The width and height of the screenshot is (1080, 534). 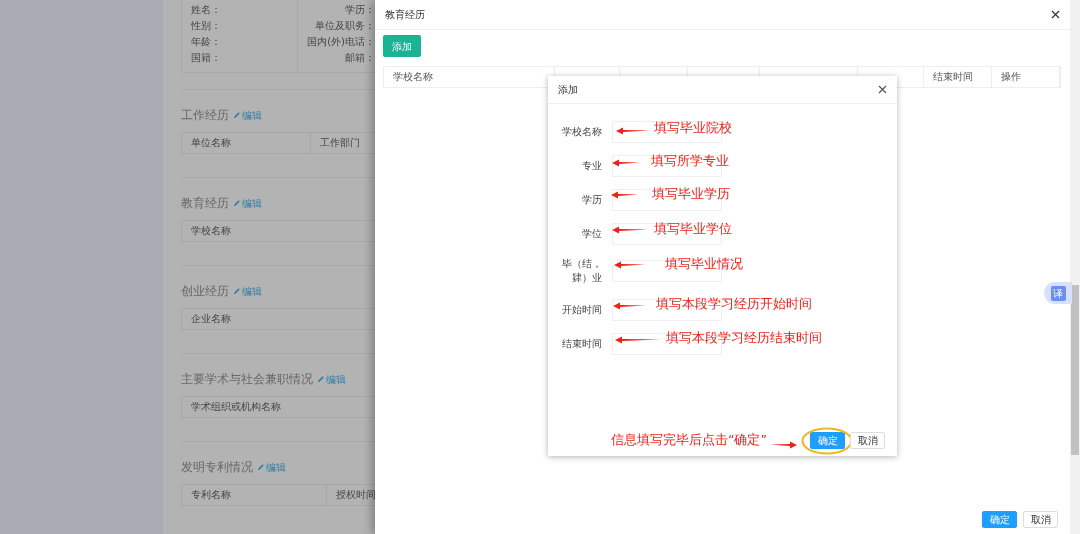 What do you see at coordinates (405, 15) in the screenshot?
I see `drawer-title: 教育经历` at bounding box center [405, 15].